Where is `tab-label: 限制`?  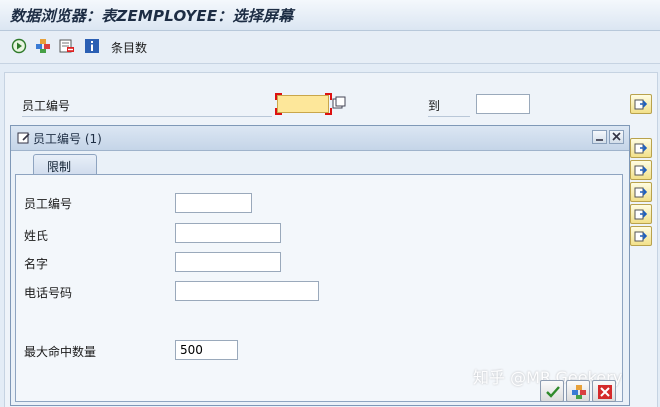 tab-label: 限制 is located at coordinates (59, 167).